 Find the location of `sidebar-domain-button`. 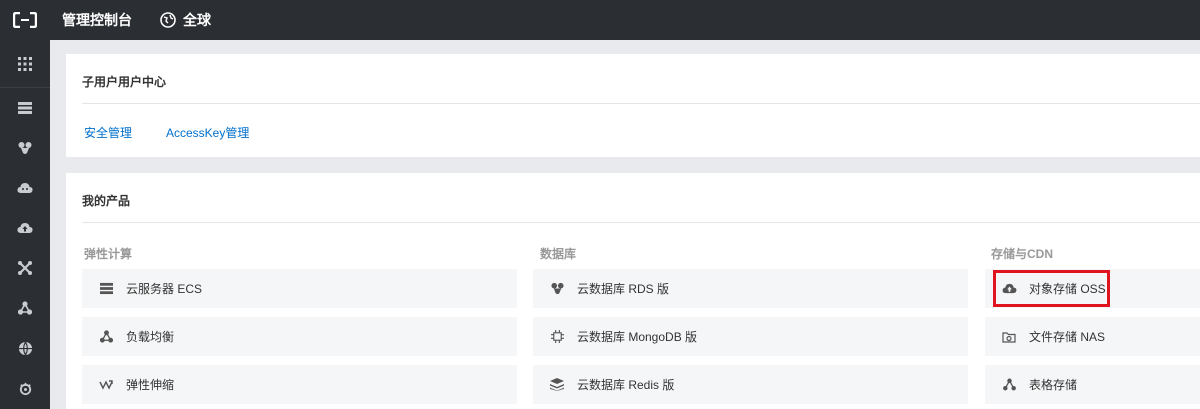

sidebar-domain-button is located at coordinates (25, 348).